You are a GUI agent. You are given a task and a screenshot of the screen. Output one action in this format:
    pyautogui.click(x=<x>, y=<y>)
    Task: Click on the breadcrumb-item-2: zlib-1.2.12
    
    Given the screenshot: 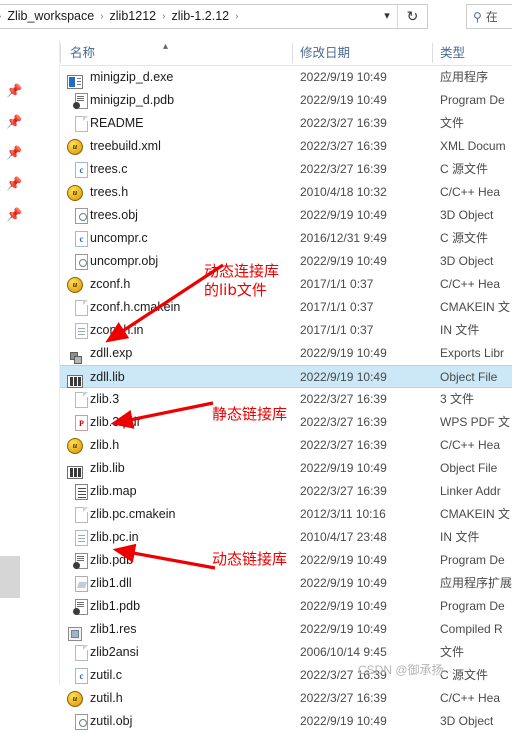 What is the action you would take?
    pyautogui.click(x=200, y=16)
    